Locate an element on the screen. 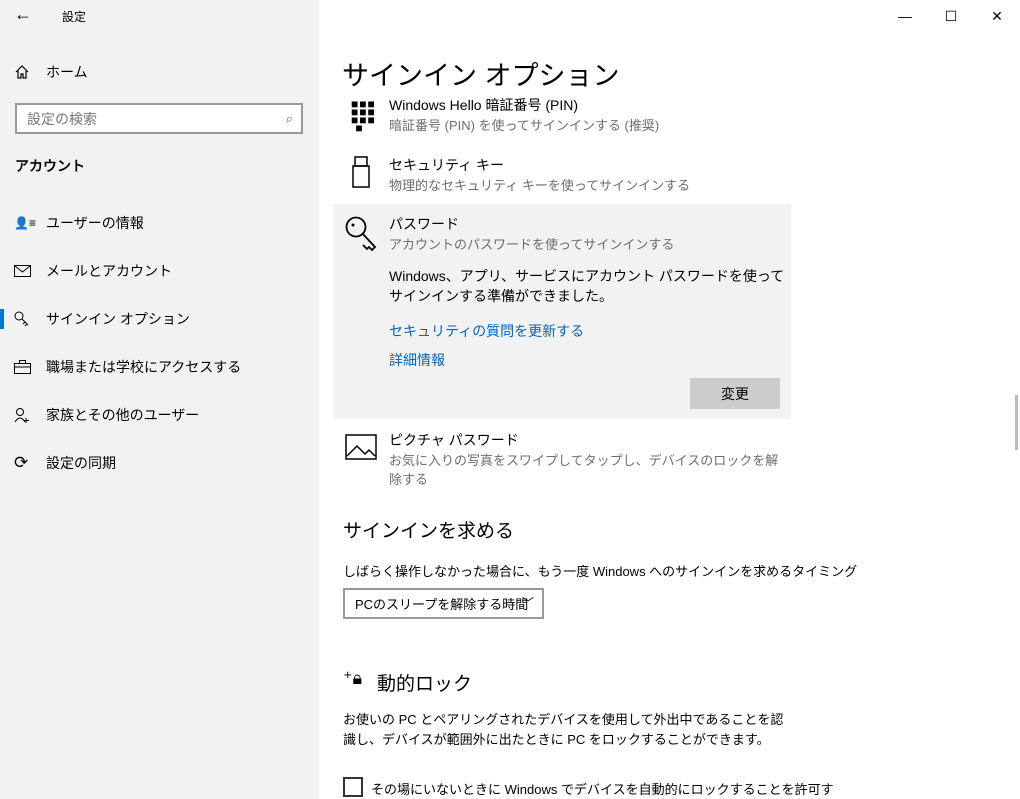 The height and width of the screenshot is (799, 1020). sidebar-item-user-info: 👤≡ ユーザーの情報 is located at coordinates (159, 223).